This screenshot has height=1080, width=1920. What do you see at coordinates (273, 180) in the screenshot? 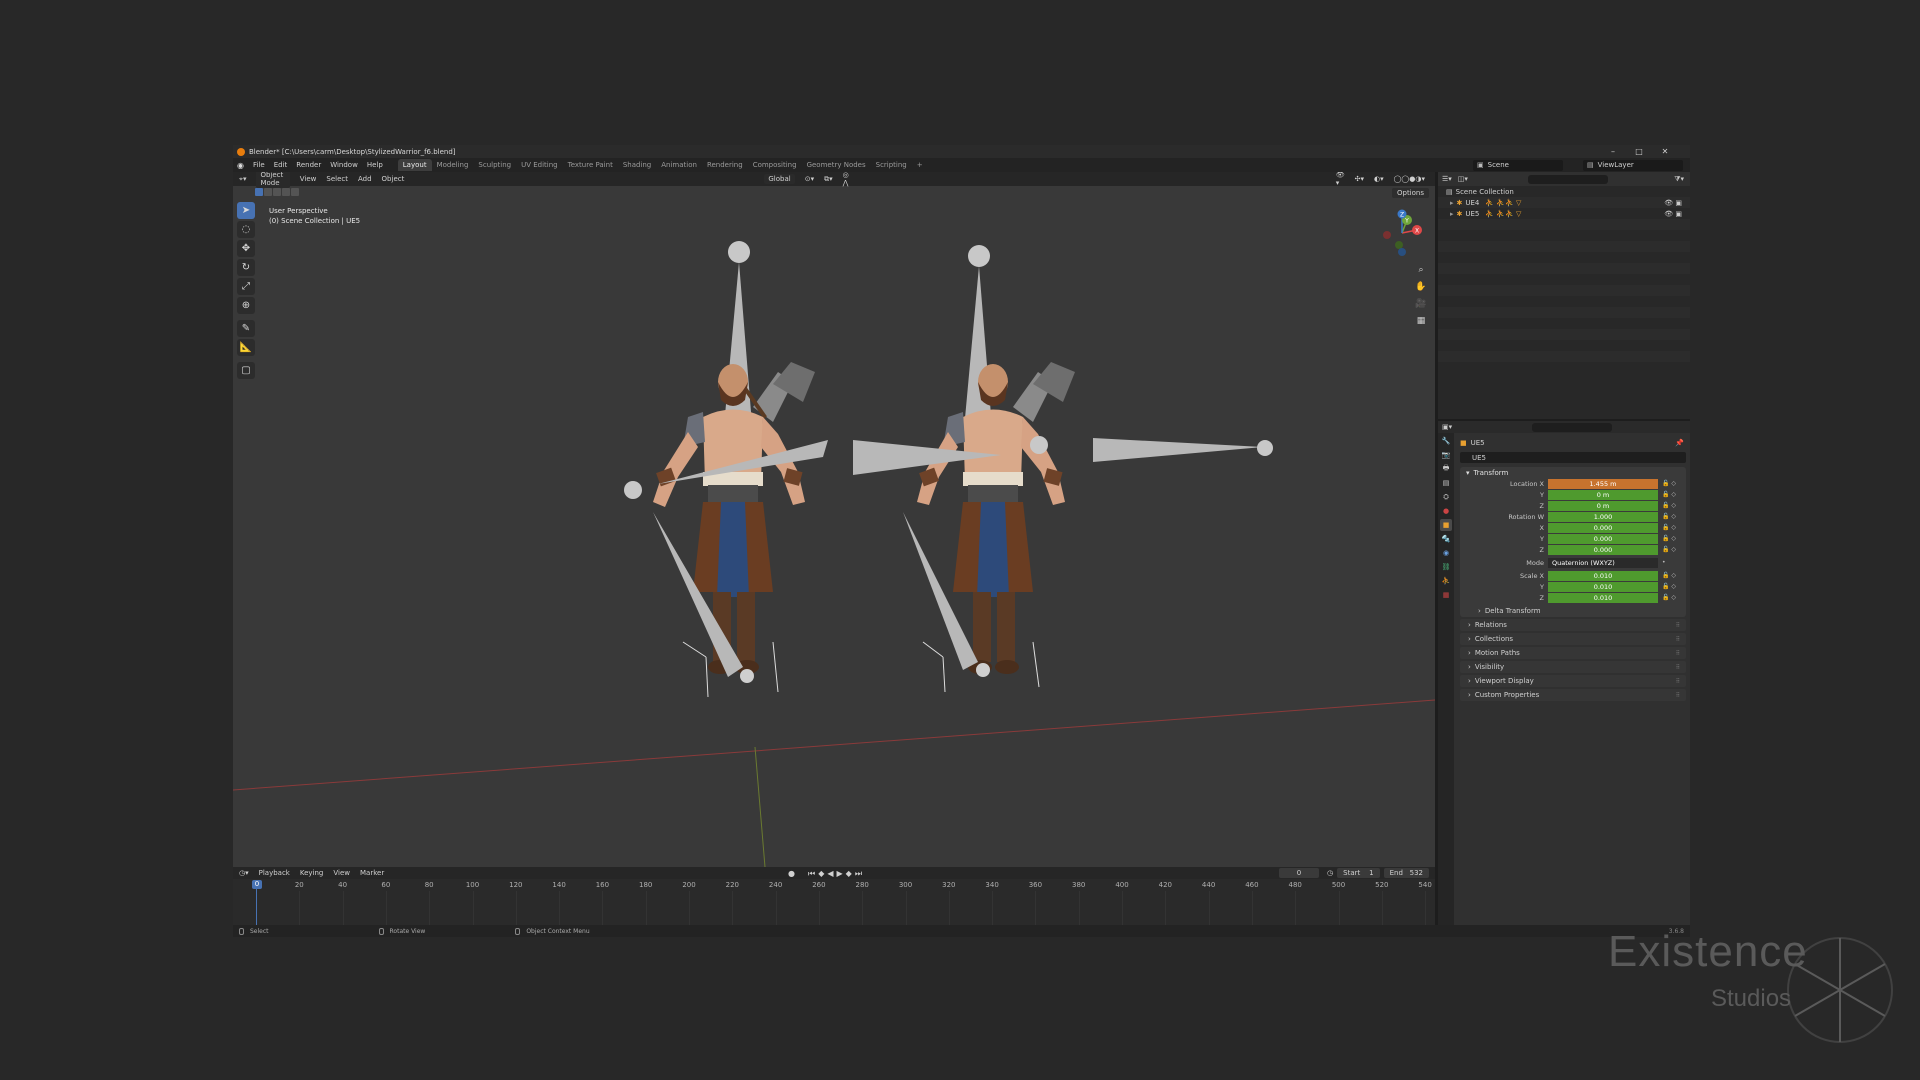
I see `mode-dropdown: Object Mode` at bounding box center [273, 180].